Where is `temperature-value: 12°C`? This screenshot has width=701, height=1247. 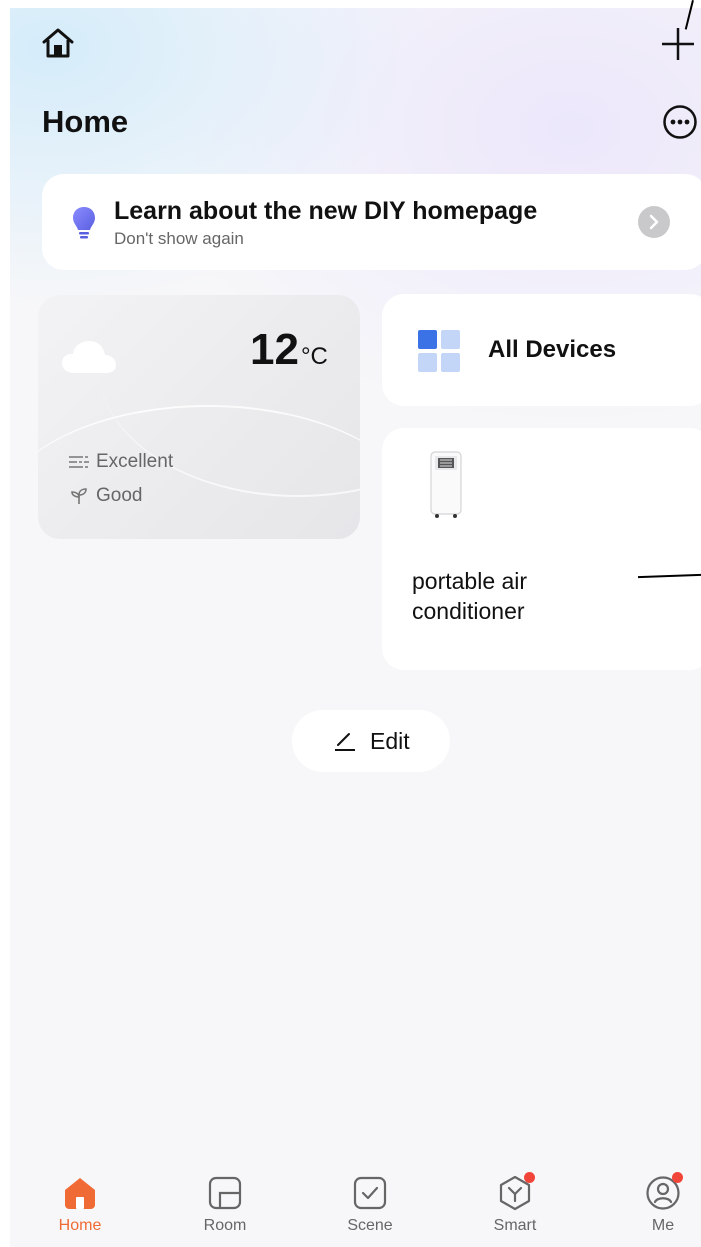 temperature-value: 12°C is located at coordinates (289, 349).